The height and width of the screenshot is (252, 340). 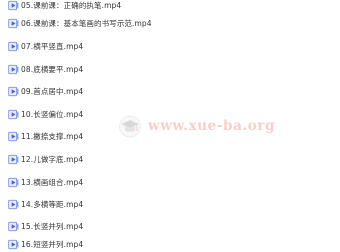 I want to click on file-item: 09.首点居中.mp4, so click(x=45, y=91).